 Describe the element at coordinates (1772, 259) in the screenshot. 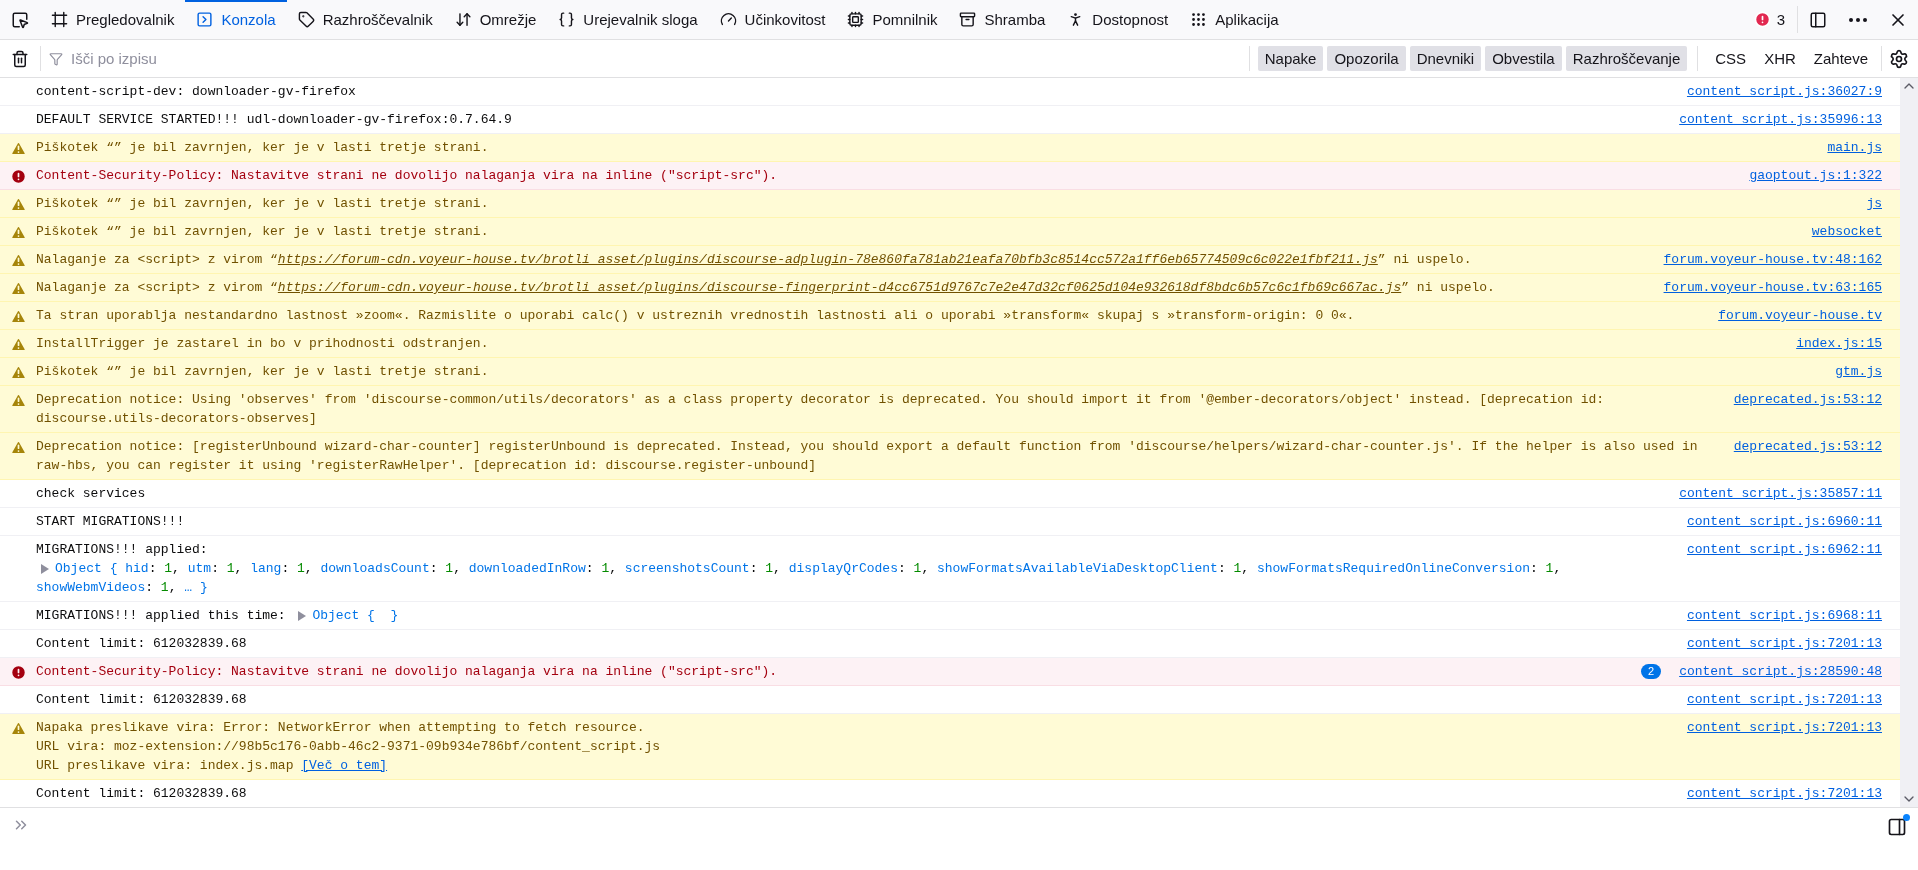

I see `source-link: forum.voyeur-house.tv:48:162` at that location.